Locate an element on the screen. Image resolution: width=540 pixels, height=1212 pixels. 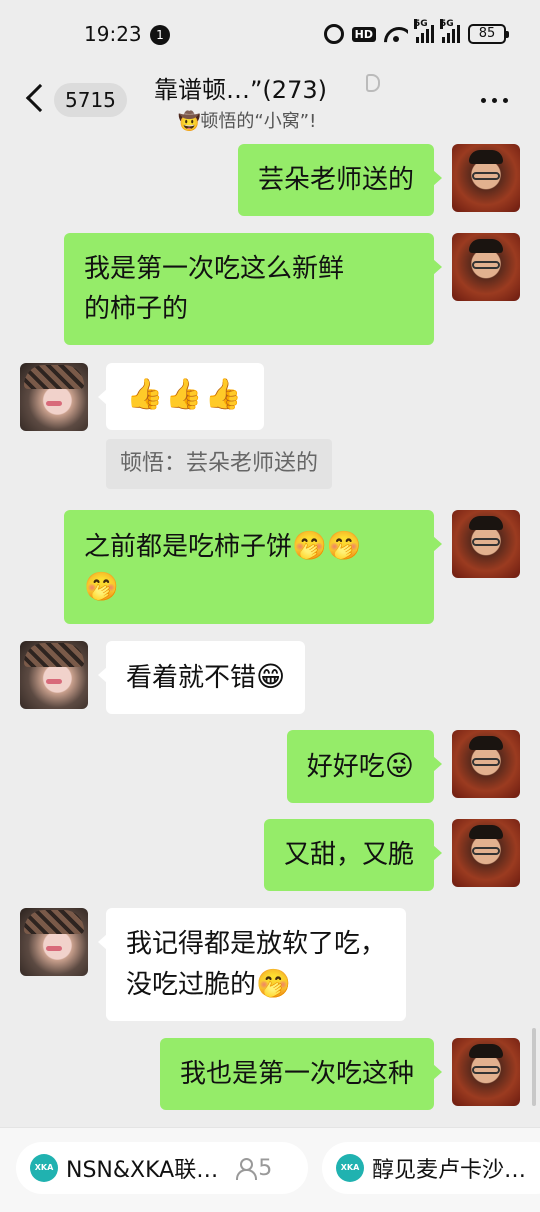
message-bubble: 又甜，又脆 is located at coordinates (353, 855).